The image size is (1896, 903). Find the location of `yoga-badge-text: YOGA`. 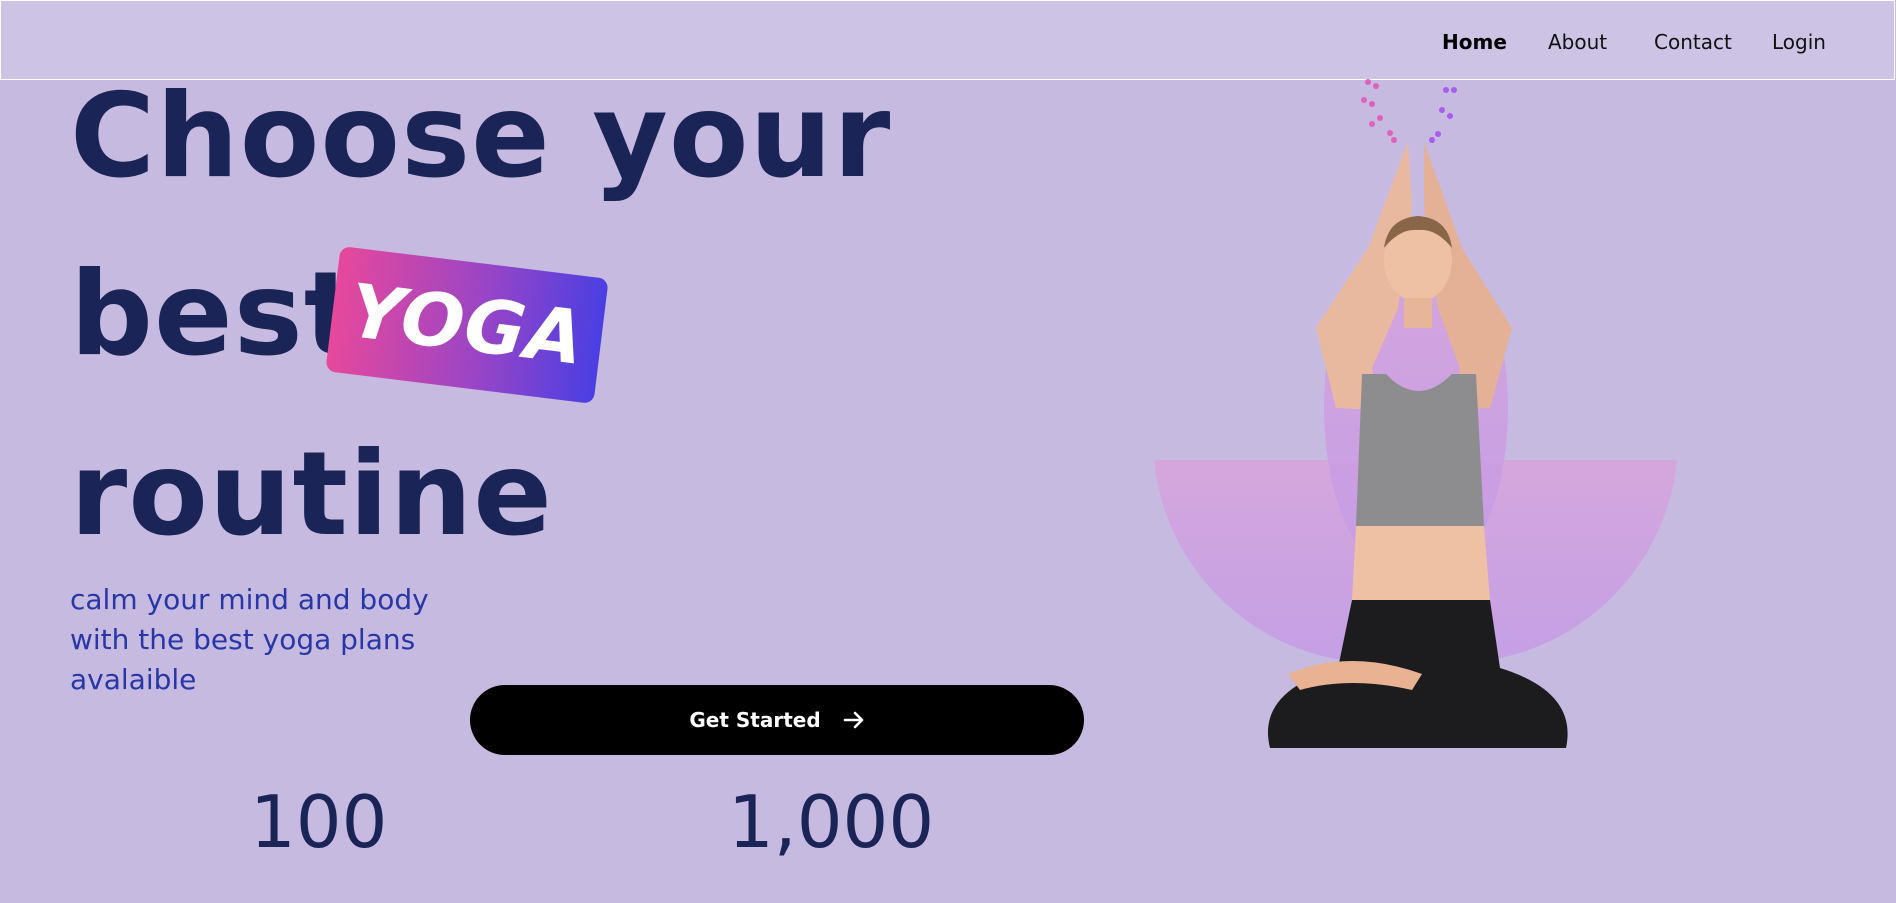

yoga-badge-text: YOGA is located at coordinates (467, 325).